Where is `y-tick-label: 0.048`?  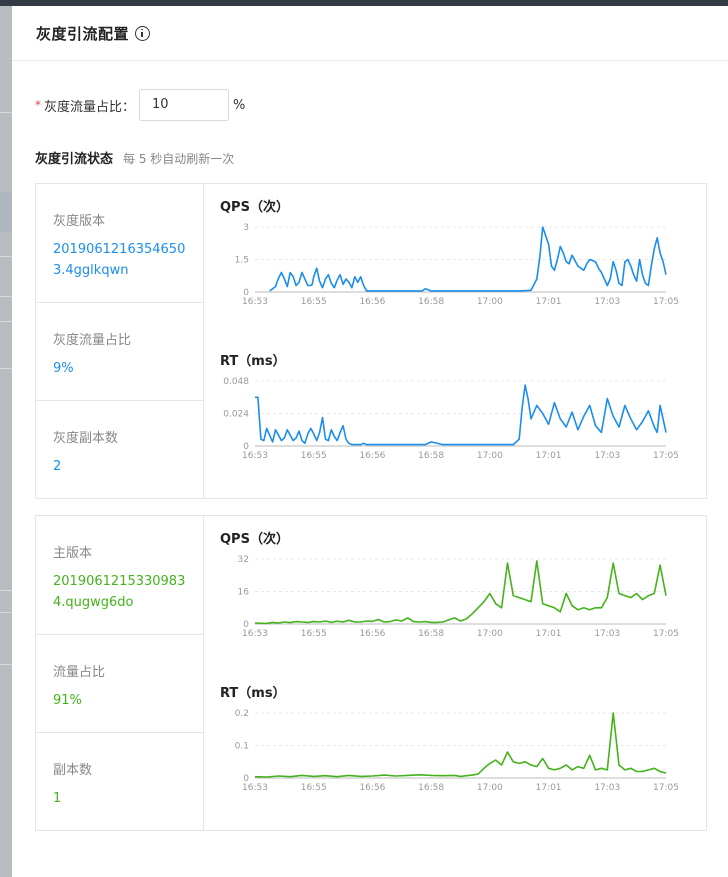
y-tick-label: 0.048 is located at coordinates (236, 382).